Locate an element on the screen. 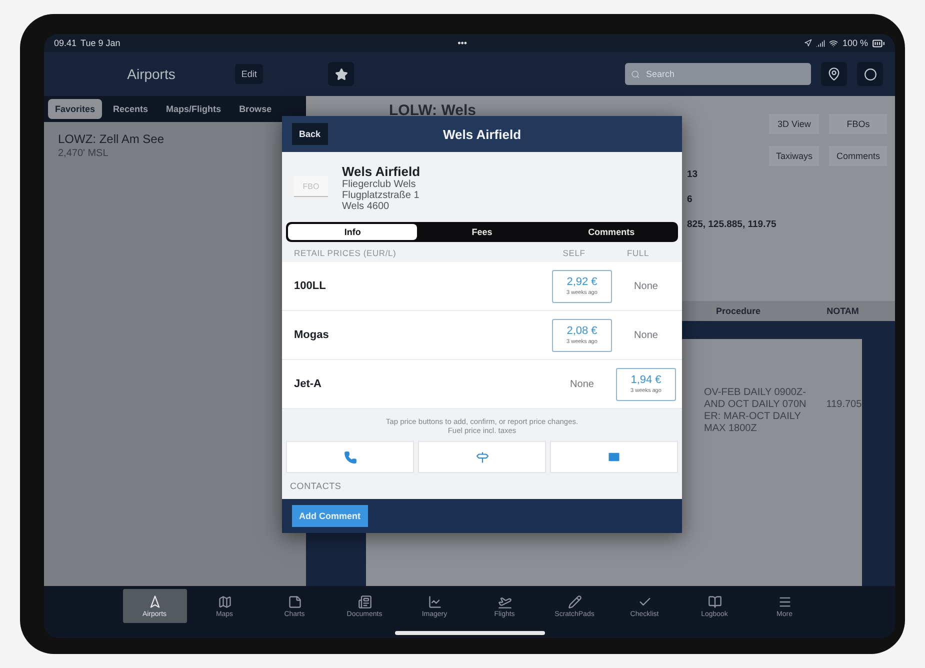 Image resolution: width=925 pixels, height=668 pixels. note-icon is located at coordinates (295, 601).